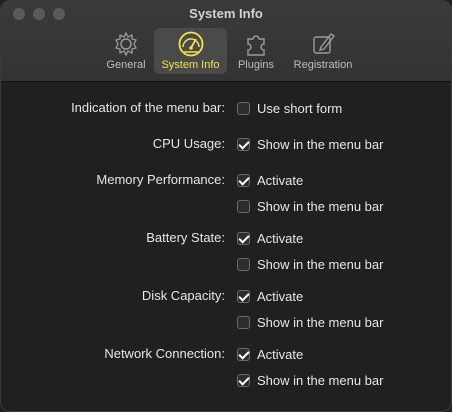  I want to click on tab-registration: Registration, so click(323, 51).